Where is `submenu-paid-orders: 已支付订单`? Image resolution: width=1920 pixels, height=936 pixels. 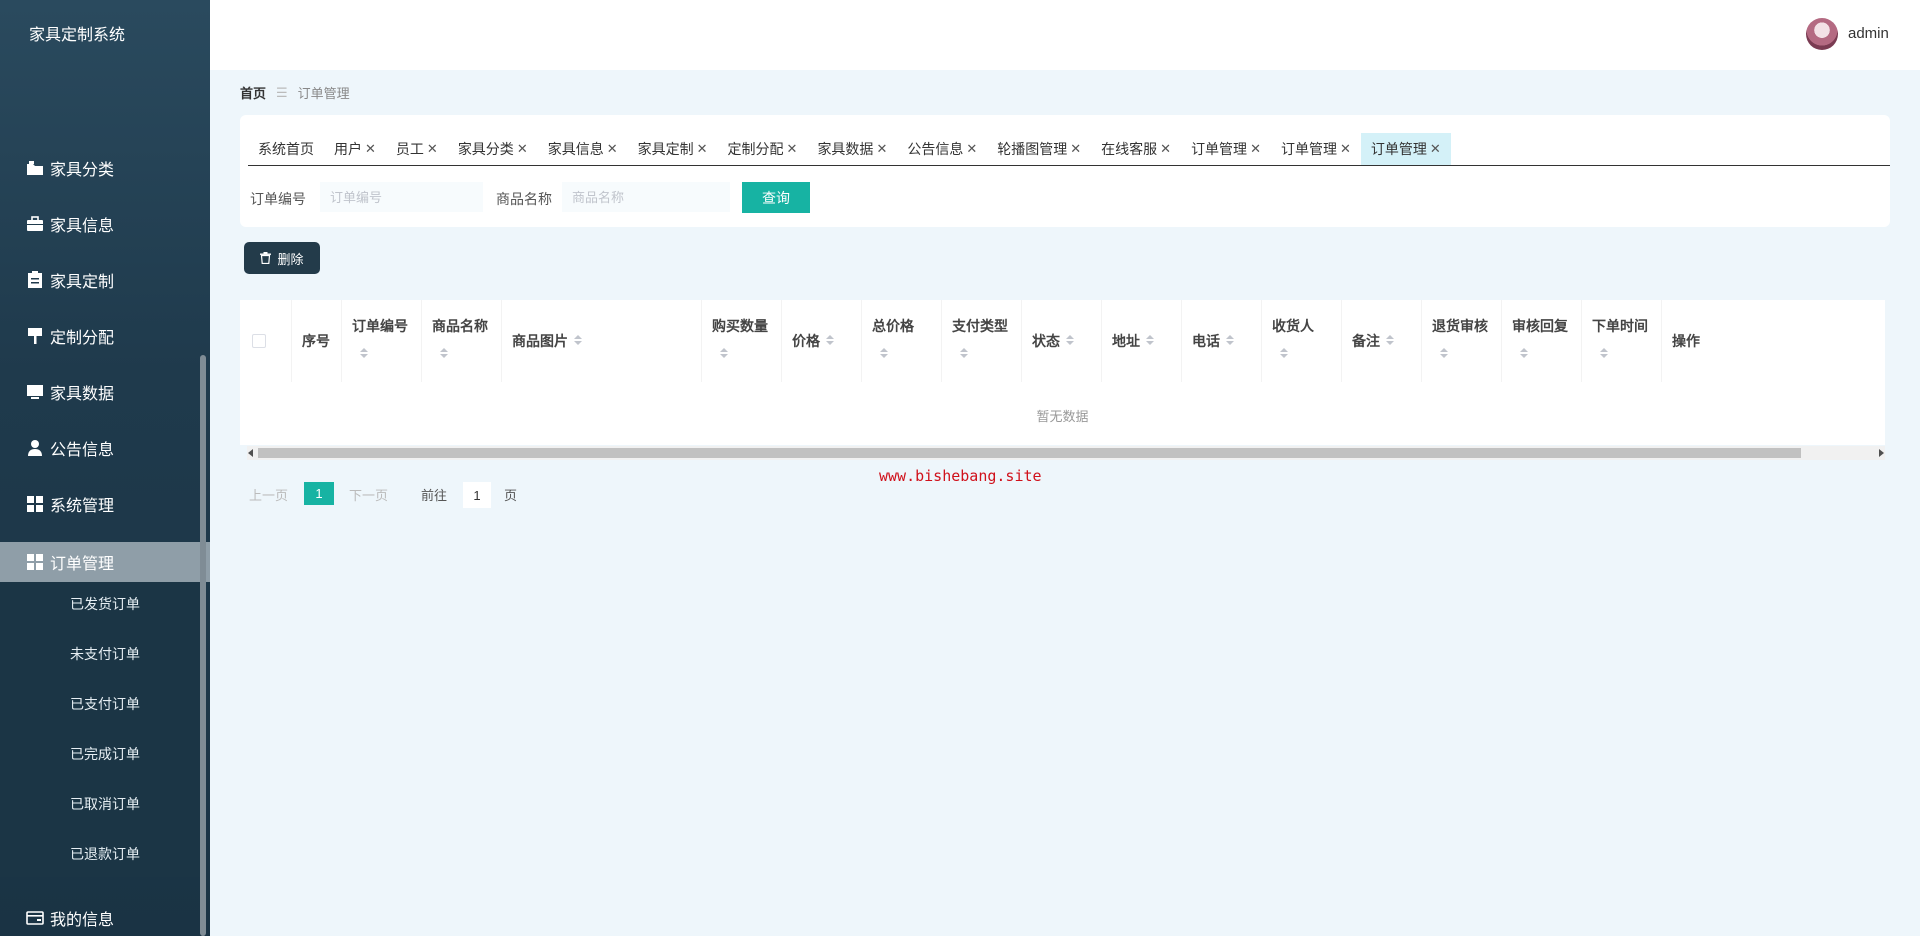
submenu-paid-orders: 已支付订单 is located at coordinates (105, 704).